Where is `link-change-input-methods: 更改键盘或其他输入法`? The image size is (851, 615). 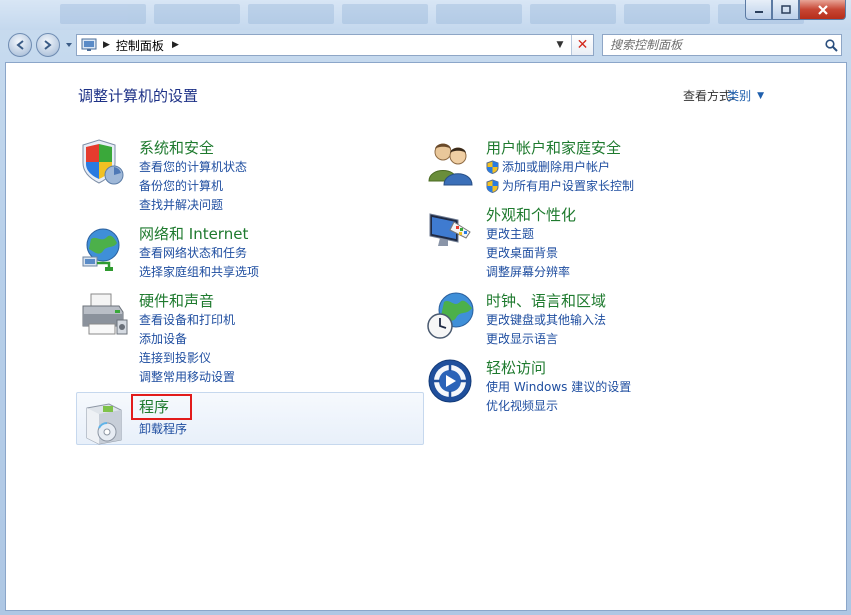 link-change-input-methods: 更改键盘或其他输入法 is located at coordinates (546, 319).